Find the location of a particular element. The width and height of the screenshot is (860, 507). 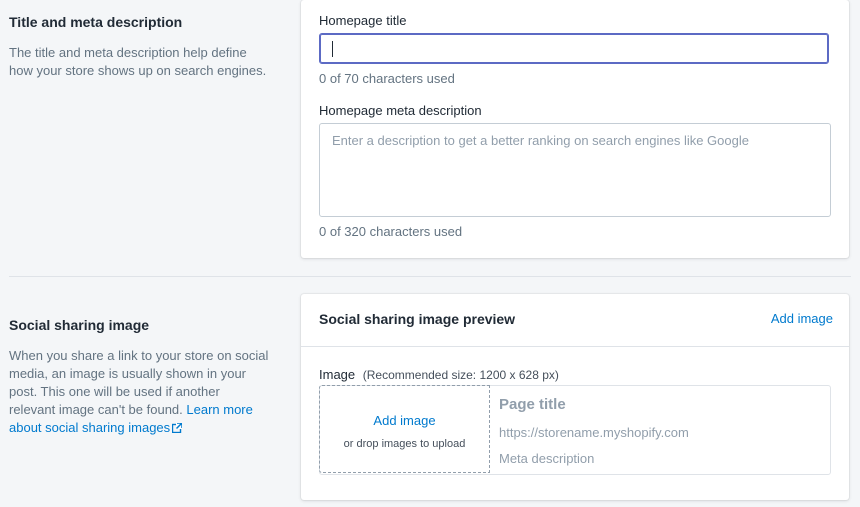

social-card-title: Social sharing image preview is located at coordinates (417, 319).